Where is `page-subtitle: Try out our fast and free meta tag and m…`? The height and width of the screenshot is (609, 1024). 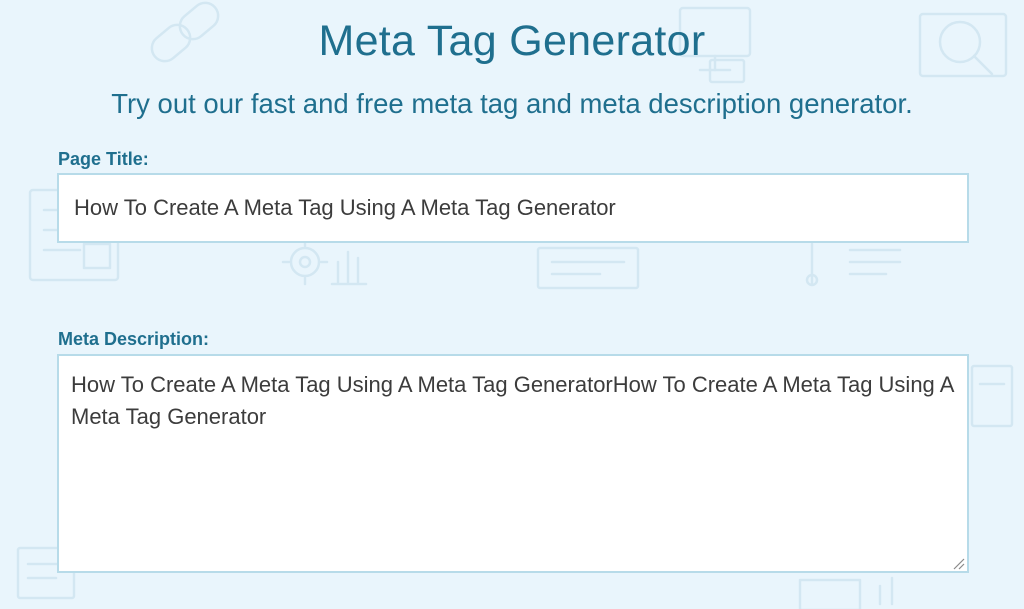 page-subtitle: Try out our fast and free meta tag and m… is located at coordinates (512, 103).